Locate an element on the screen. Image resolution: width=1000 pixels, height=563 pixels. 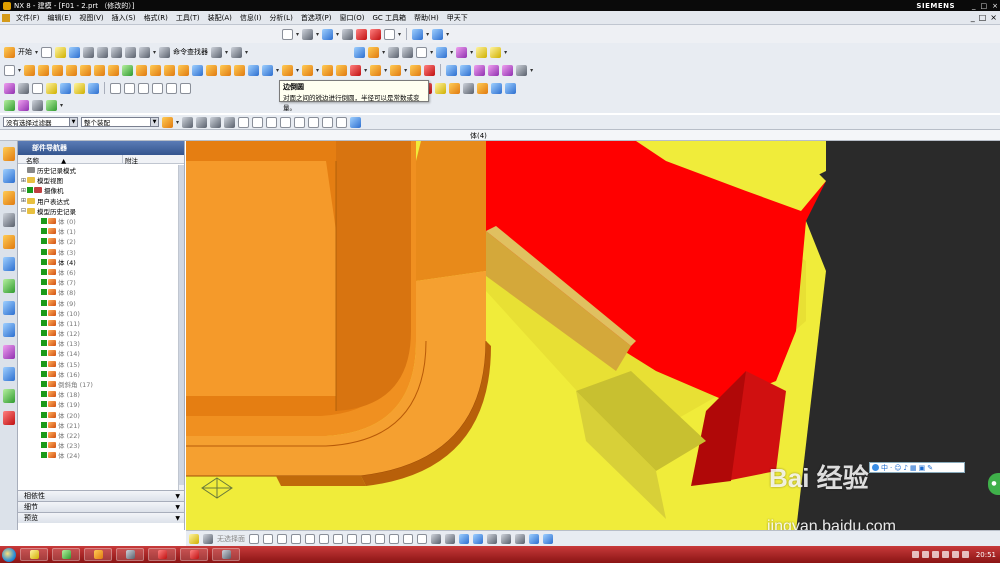
quick-trim-icon is located at coordinates (394, 538).